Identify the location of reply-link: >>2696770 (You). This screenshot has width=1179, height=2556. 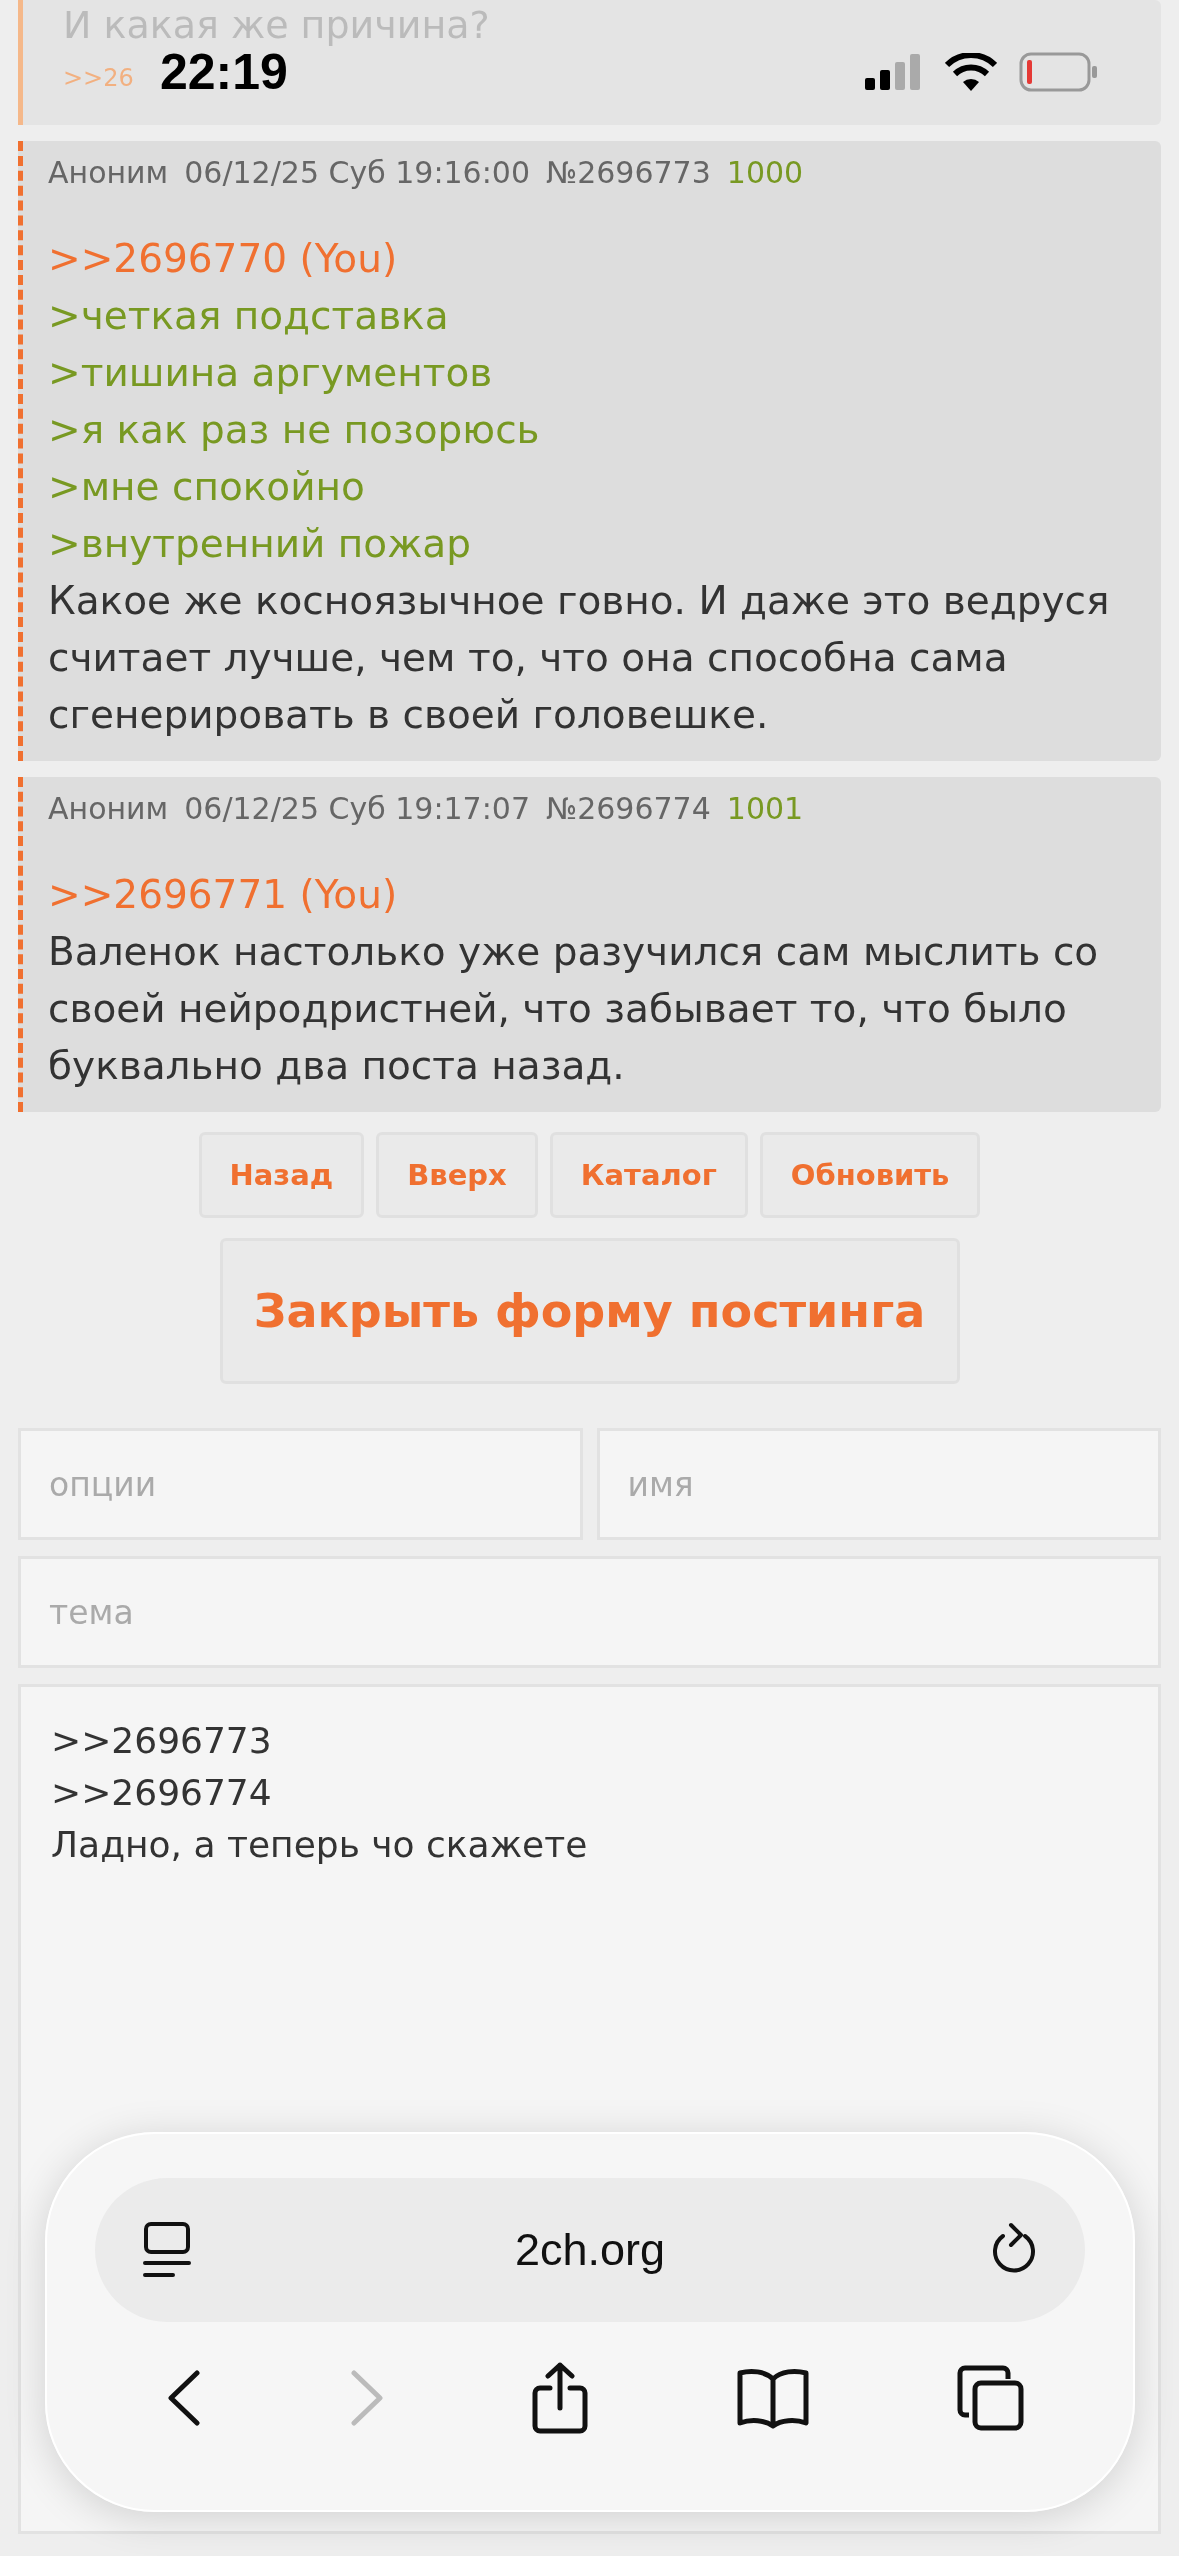
(589, 258).